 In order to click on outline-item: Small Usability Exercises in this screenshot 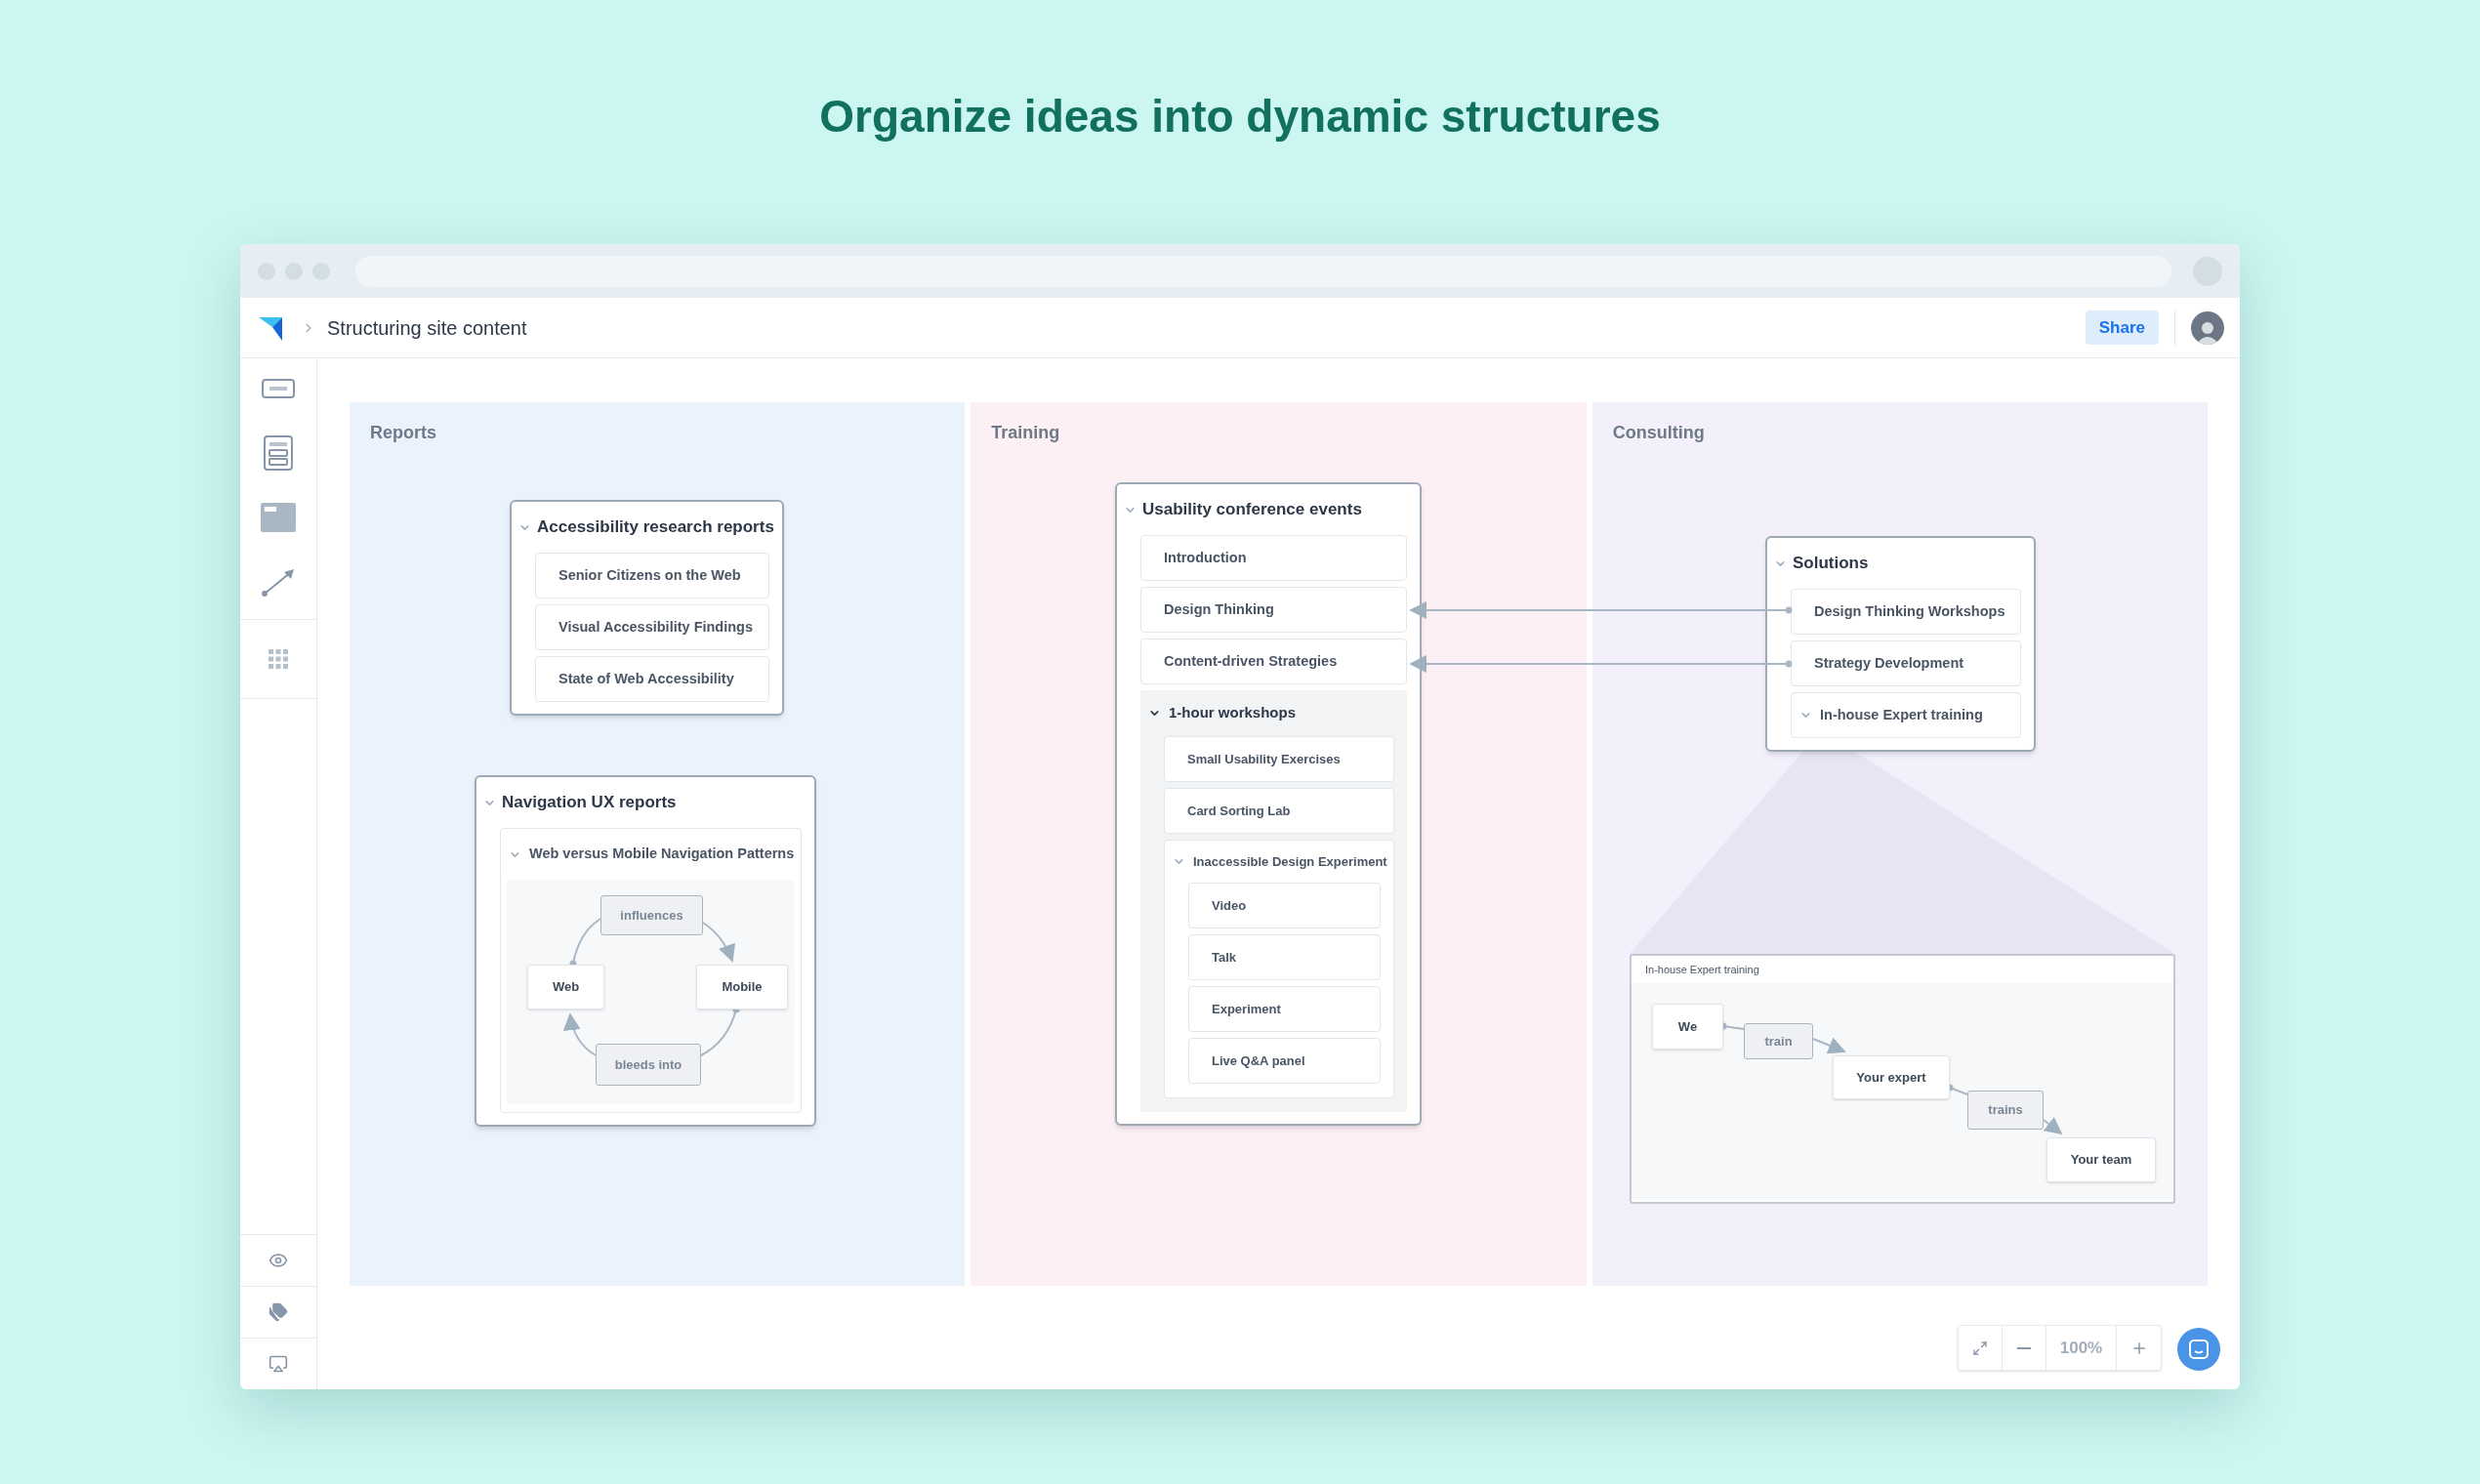, I will do `click(1279, 759)`.